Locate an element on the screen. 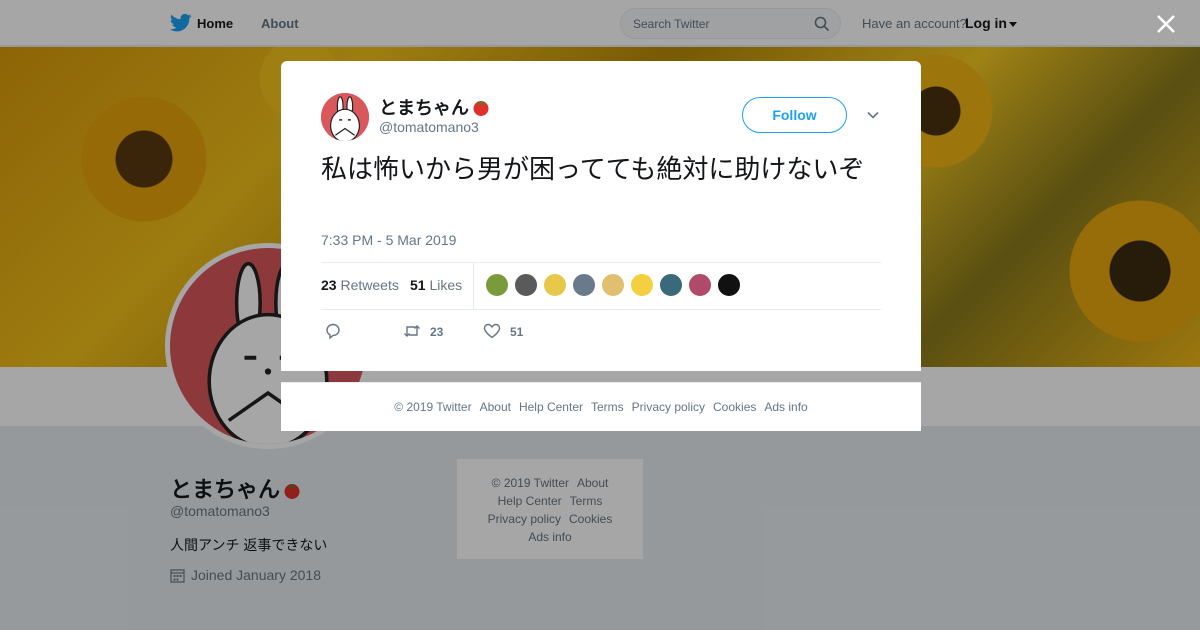 The image size is (1200, 630). retweets-label: Retweets is located at coordinates (369, 285).